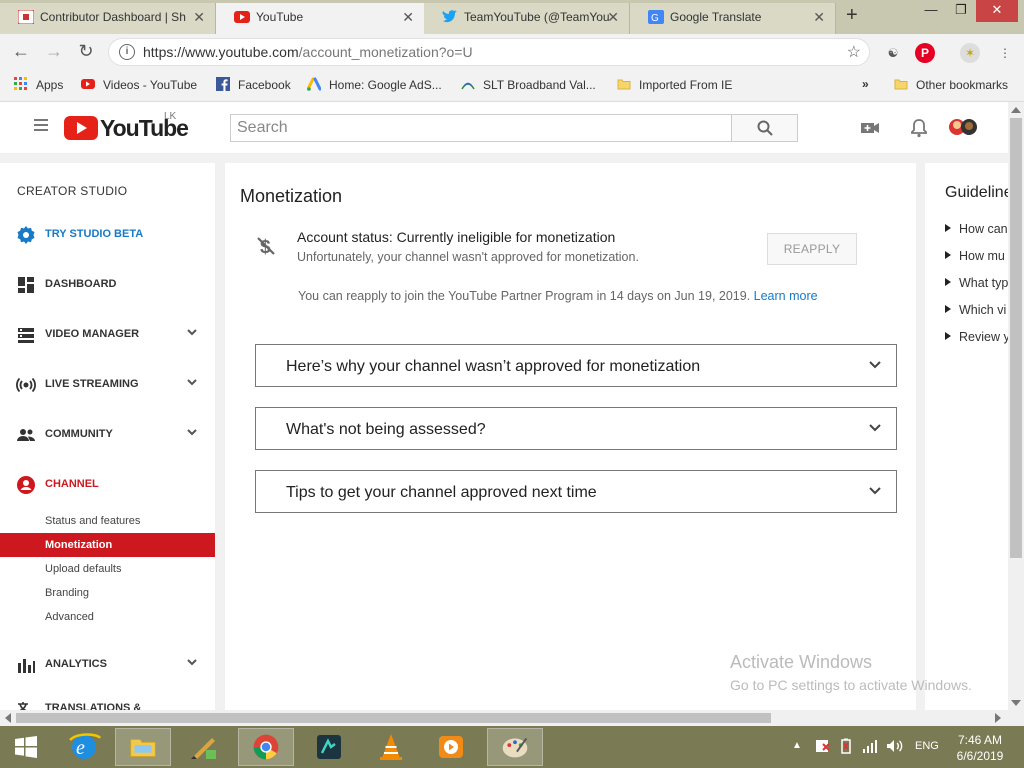  Describe the element at coordinates (481, 128) in the screenshot. I see `search-input: Search` at that location.